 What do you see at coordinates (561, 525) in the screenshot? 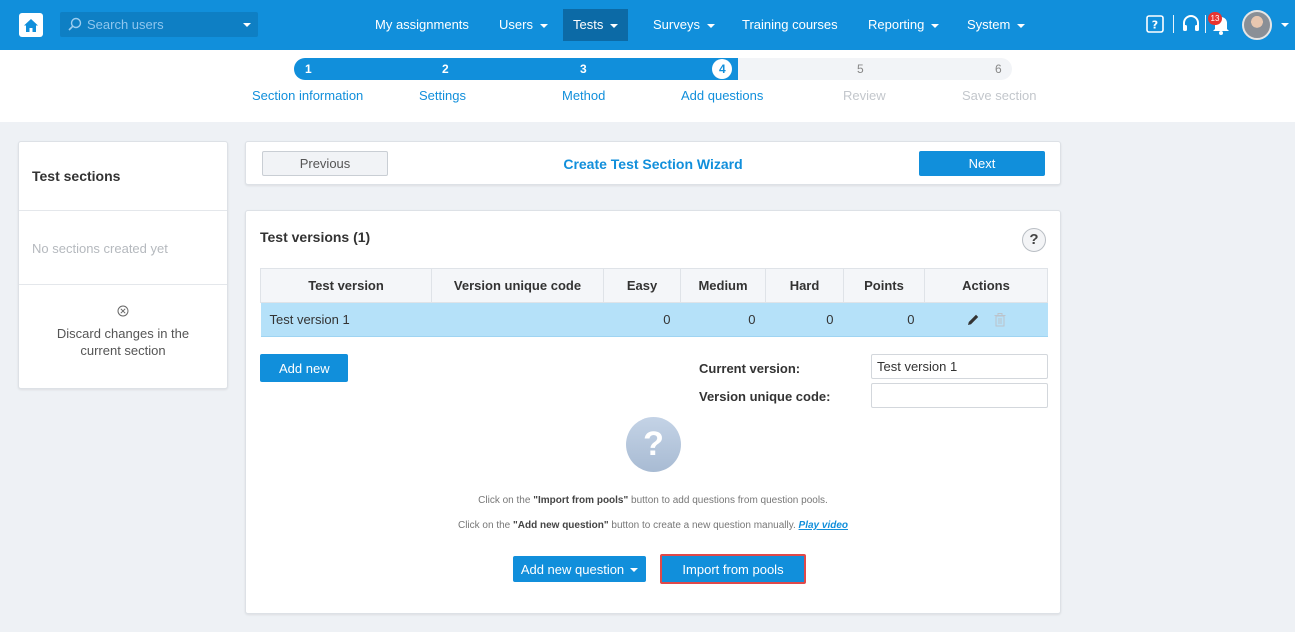
I see `hint-bold: "Add new question"` at bounding box center [561, 525].